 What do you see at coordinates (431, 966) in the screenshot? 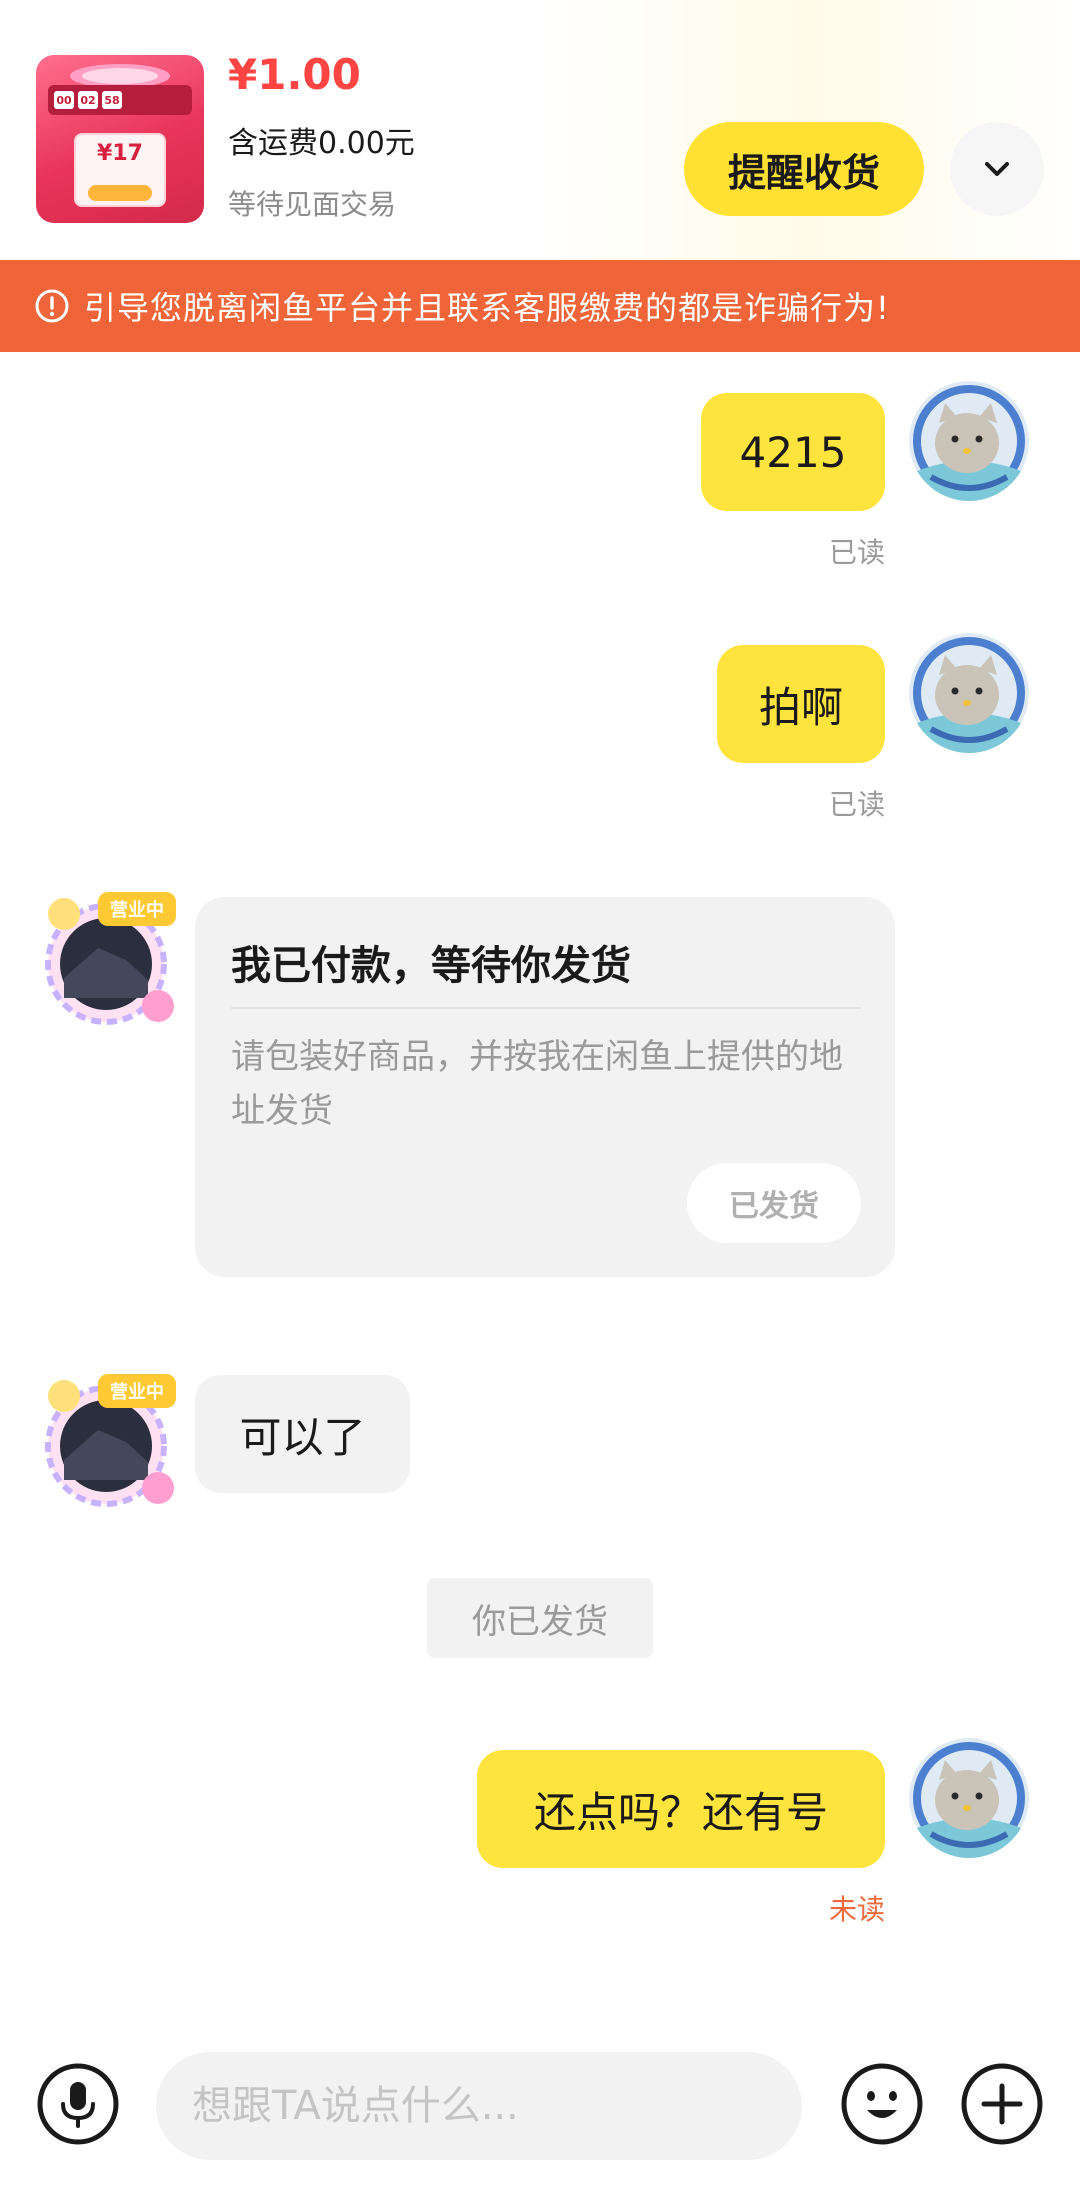
I see `card-title: 我已付款，等待你发货` at bounding box center [431, 966].